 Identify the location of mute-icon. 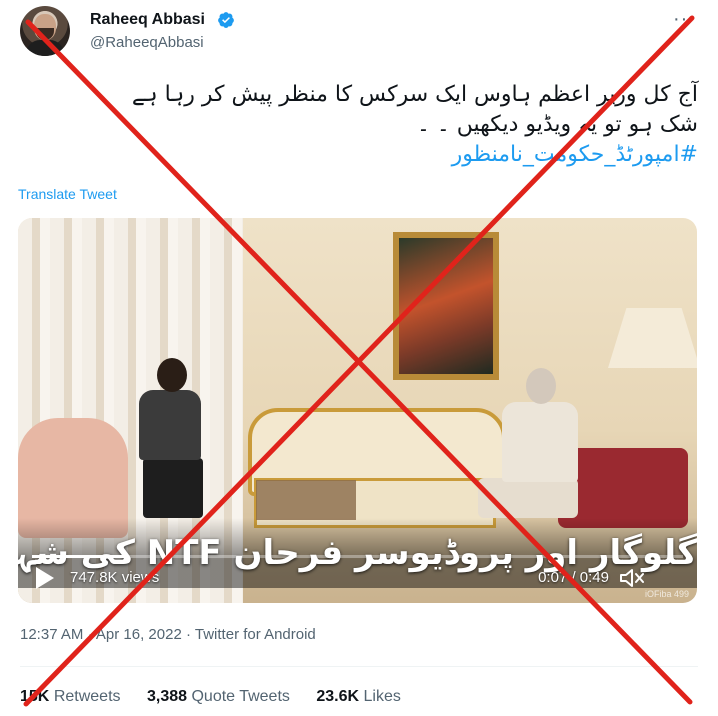
(632, 578).